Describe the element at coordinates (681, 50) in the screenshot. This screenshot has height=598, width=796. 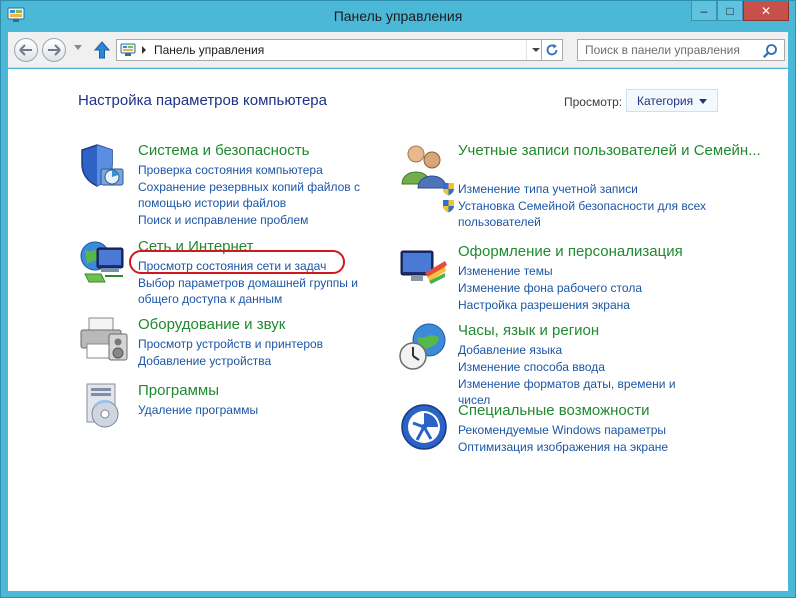
I see `search-input` at that location.